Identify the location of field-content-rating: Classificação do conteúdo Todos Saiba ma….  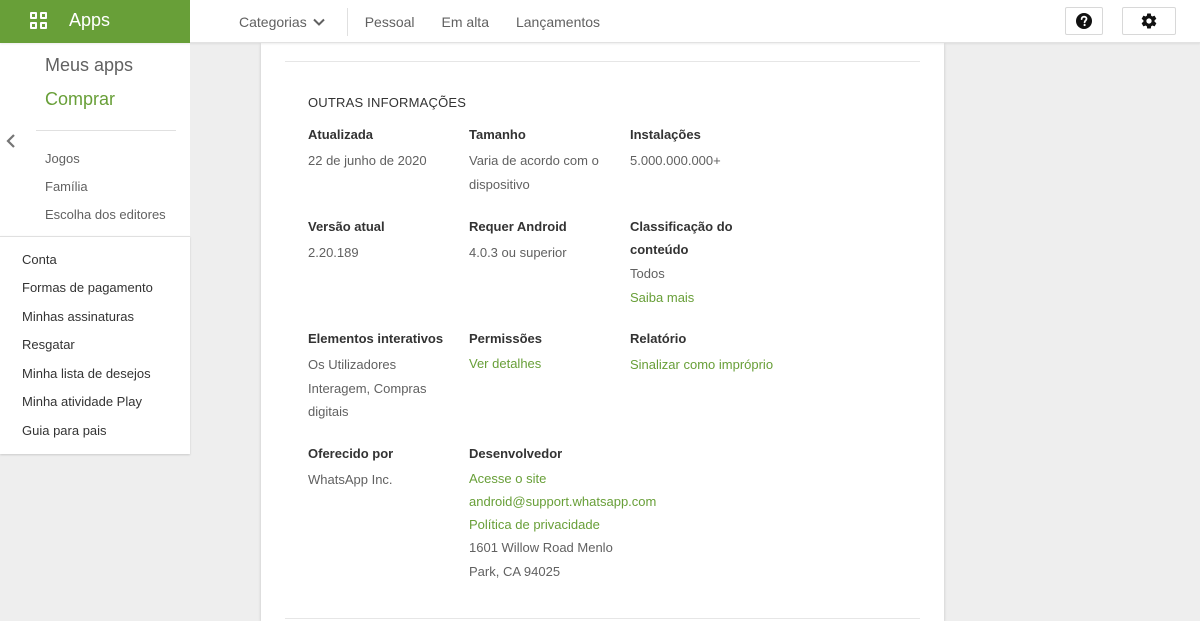
(705, 262).